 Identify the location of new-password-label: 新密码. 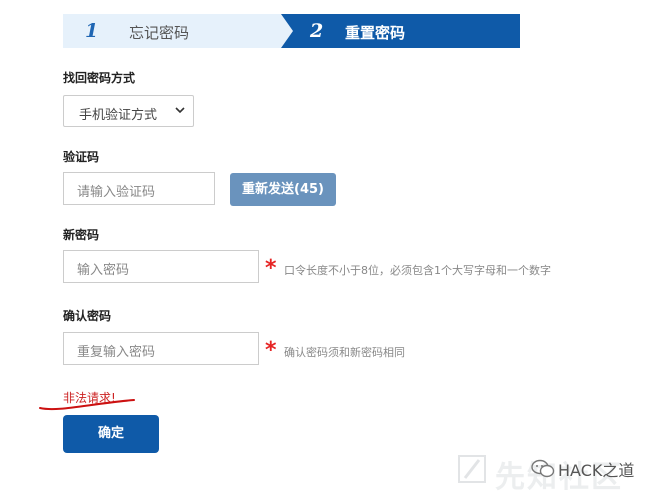
(81, 235).